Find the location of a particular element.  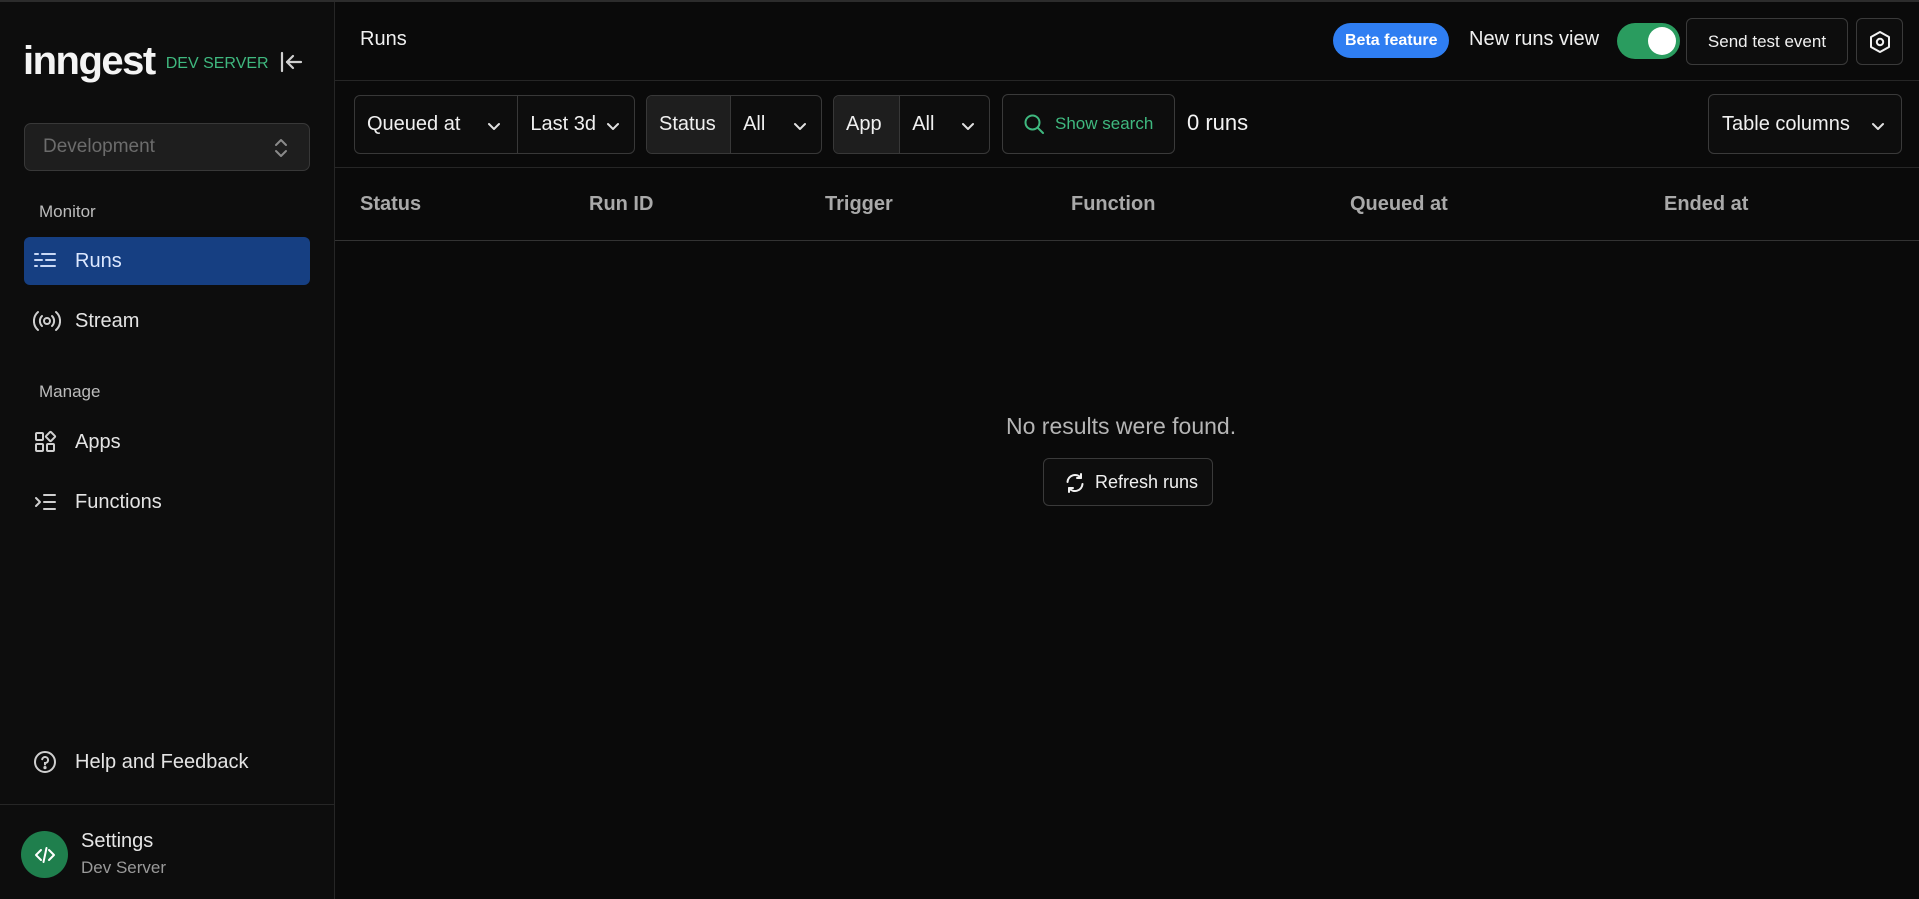

functions-list-icon is located at coordinates (45, 502).